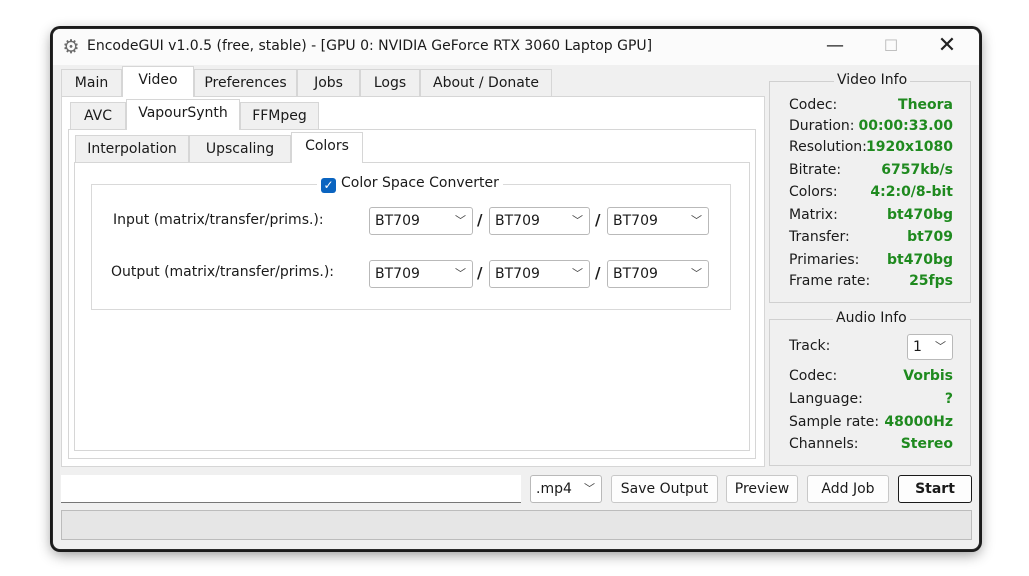 This screenshot has height=576, width=1029. What do you see at coordinates (328, 83) in the screenshot?
I see `tab-jobs: Jobs` at bounding box center [328, 83].